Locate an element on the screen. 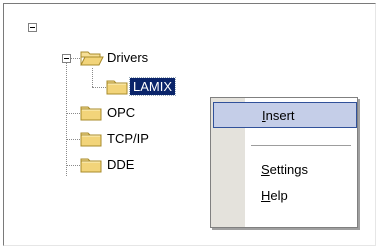  tree-node-label: TCP/IP is located at coordinates (128, 138).